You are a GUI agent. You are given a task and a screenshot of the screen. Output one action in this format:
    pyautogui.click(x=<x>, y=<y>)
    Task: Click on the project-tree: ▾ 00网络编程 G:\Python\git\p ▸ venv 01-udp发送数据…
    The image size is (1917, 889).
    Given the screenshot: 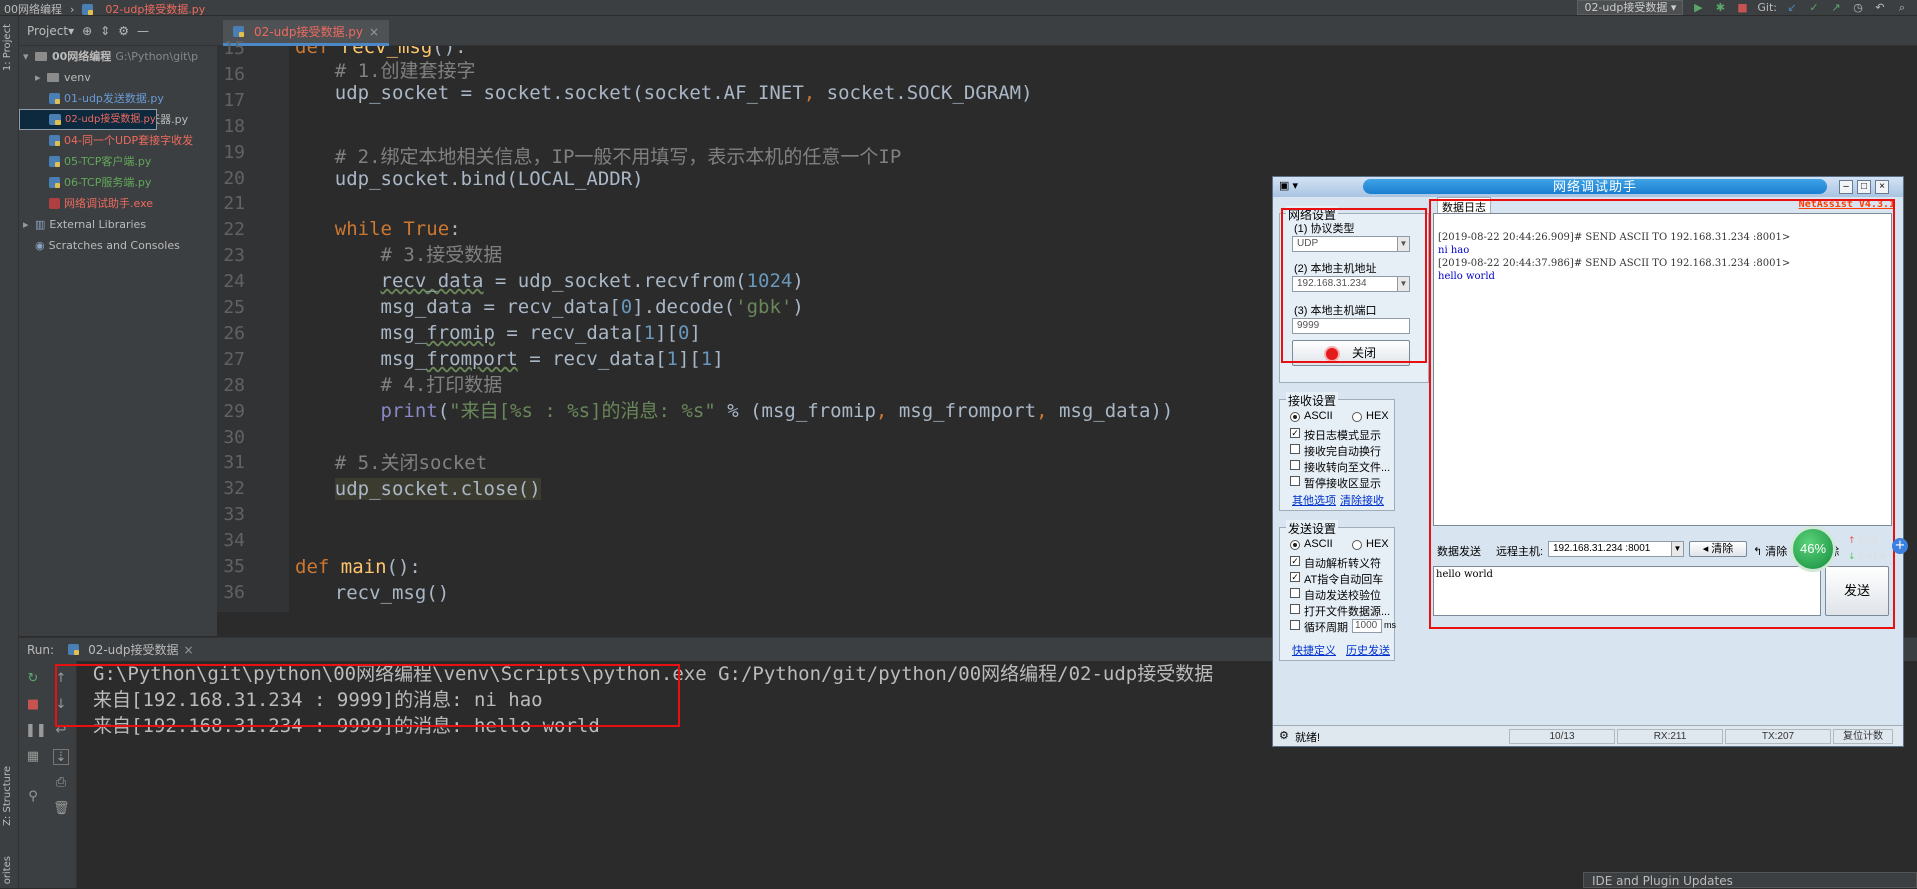 What is the action you would take?
    pyautogui.click(x=118, y=151)
    